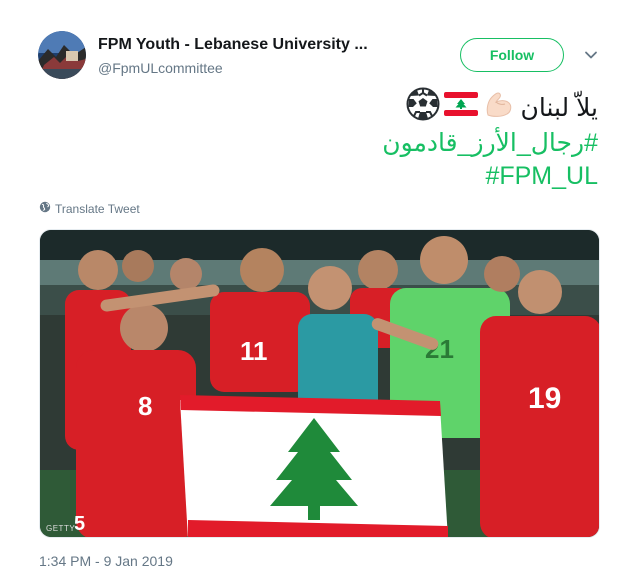 The height and width of the screenshot is (579, 637). I want to click on hashtag-arabic: #رجال_الأرز_قادمون, so click(318, 143).